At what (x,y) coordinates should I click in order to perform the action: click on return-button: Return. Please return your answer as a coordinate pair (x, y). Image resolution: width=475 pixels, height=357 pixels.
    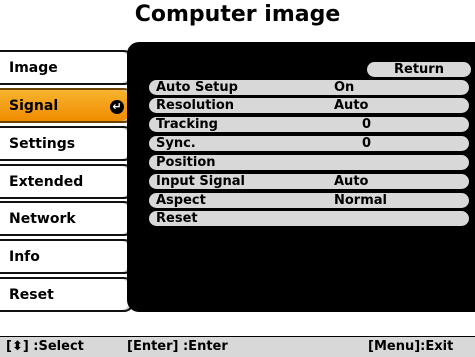
    Looking at the image, I should click on (419, 69).